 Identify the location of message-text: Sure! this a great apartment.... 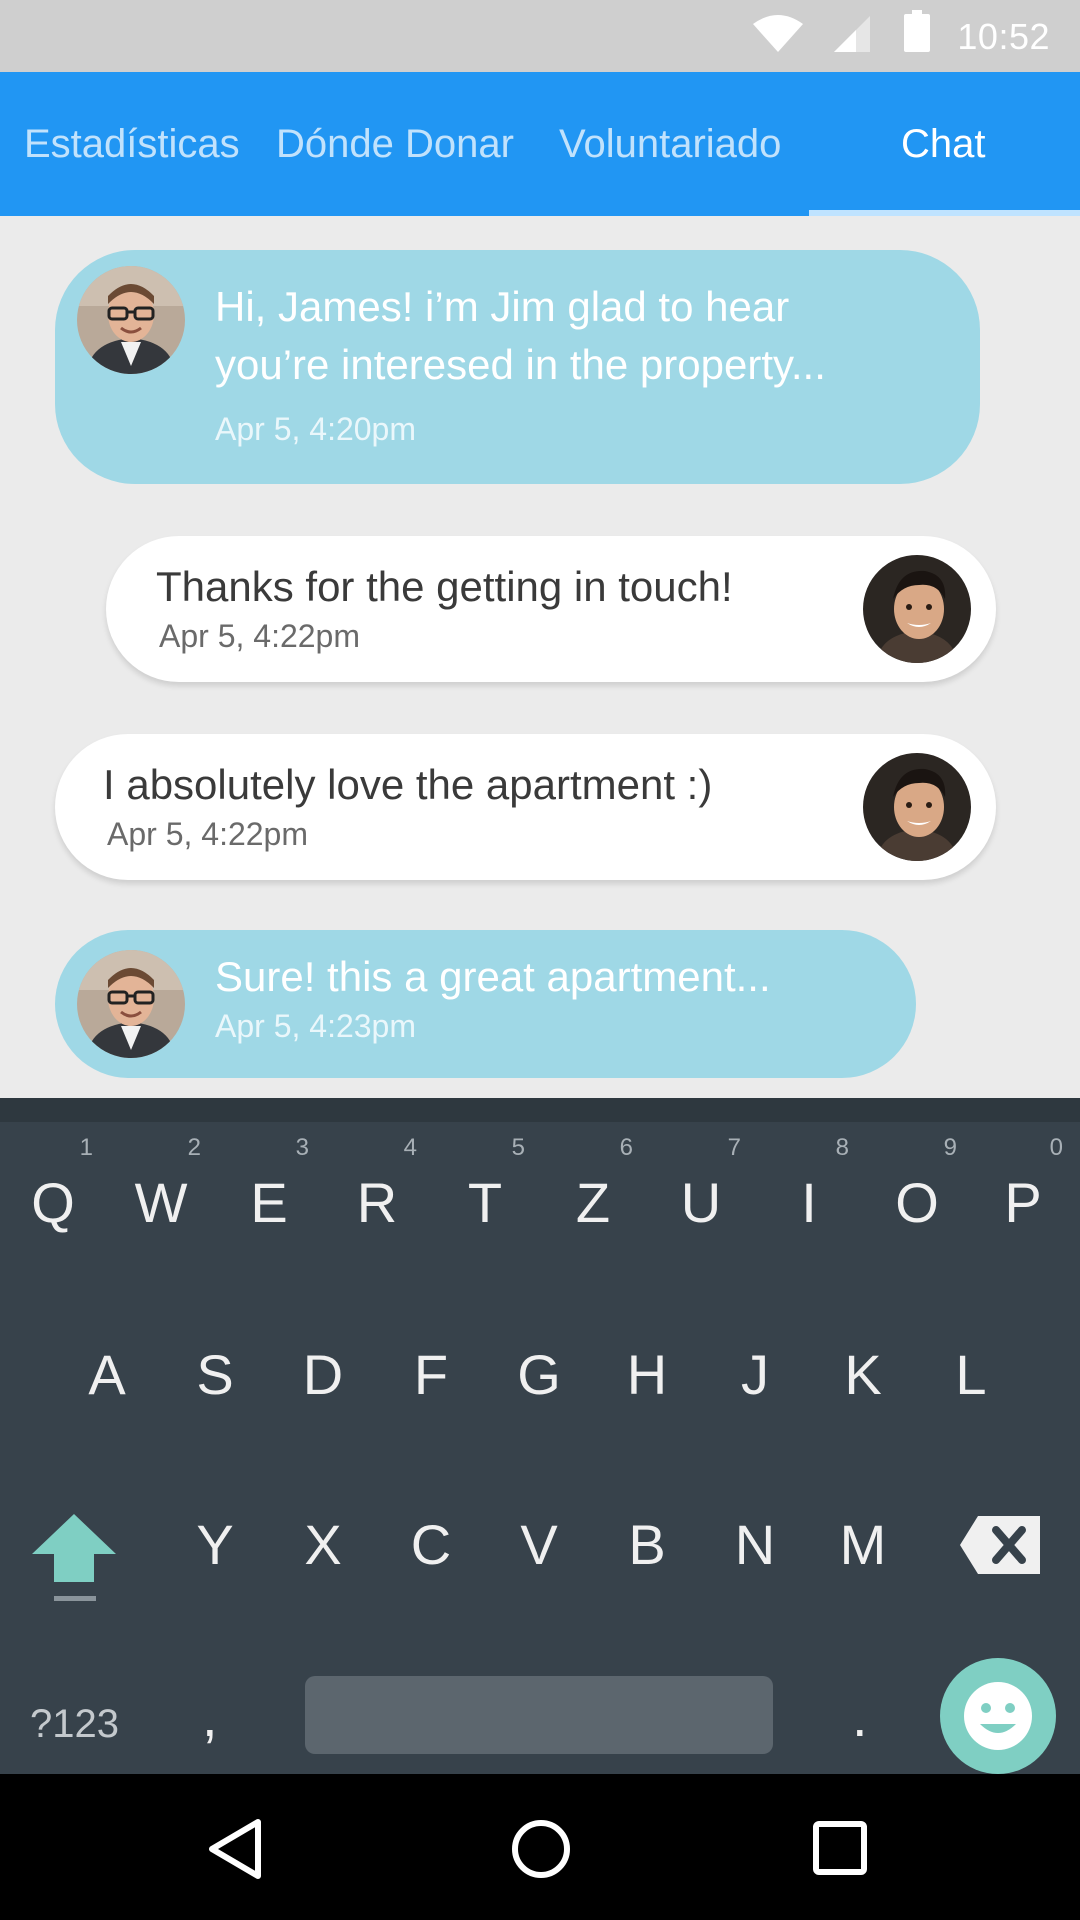
(493, 976).